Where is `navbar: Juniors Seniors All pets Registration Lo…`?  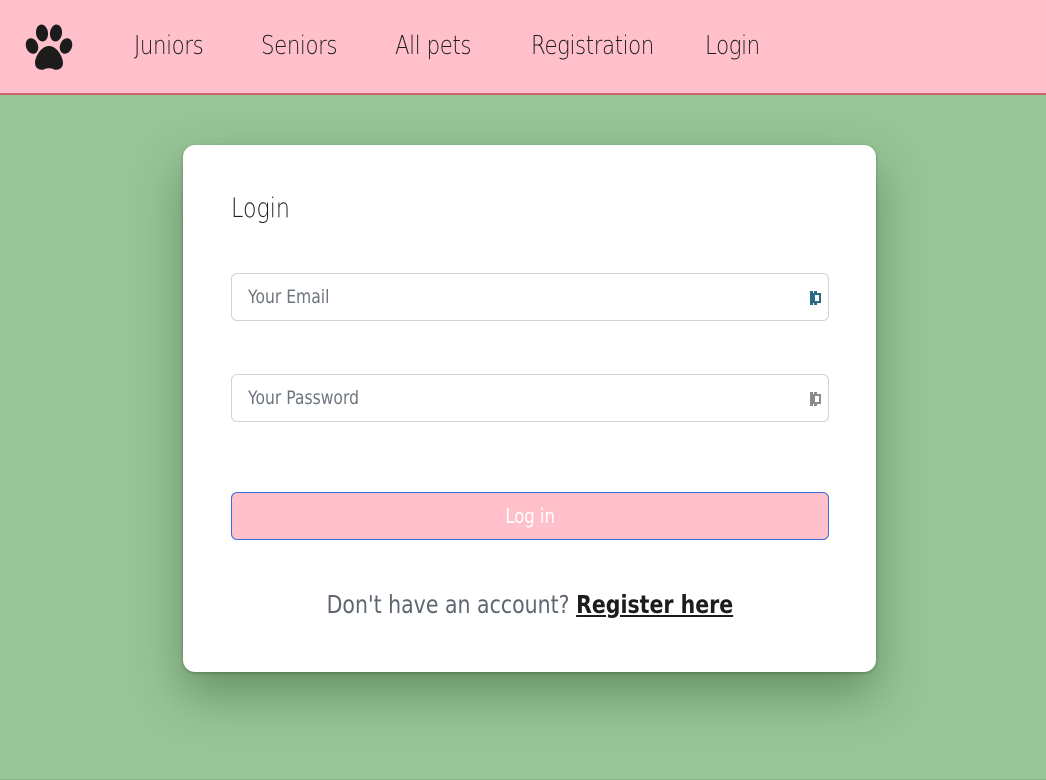
navbar: Juniors Seniors All pets Registration Lo… is located at coordinates (523, 47).